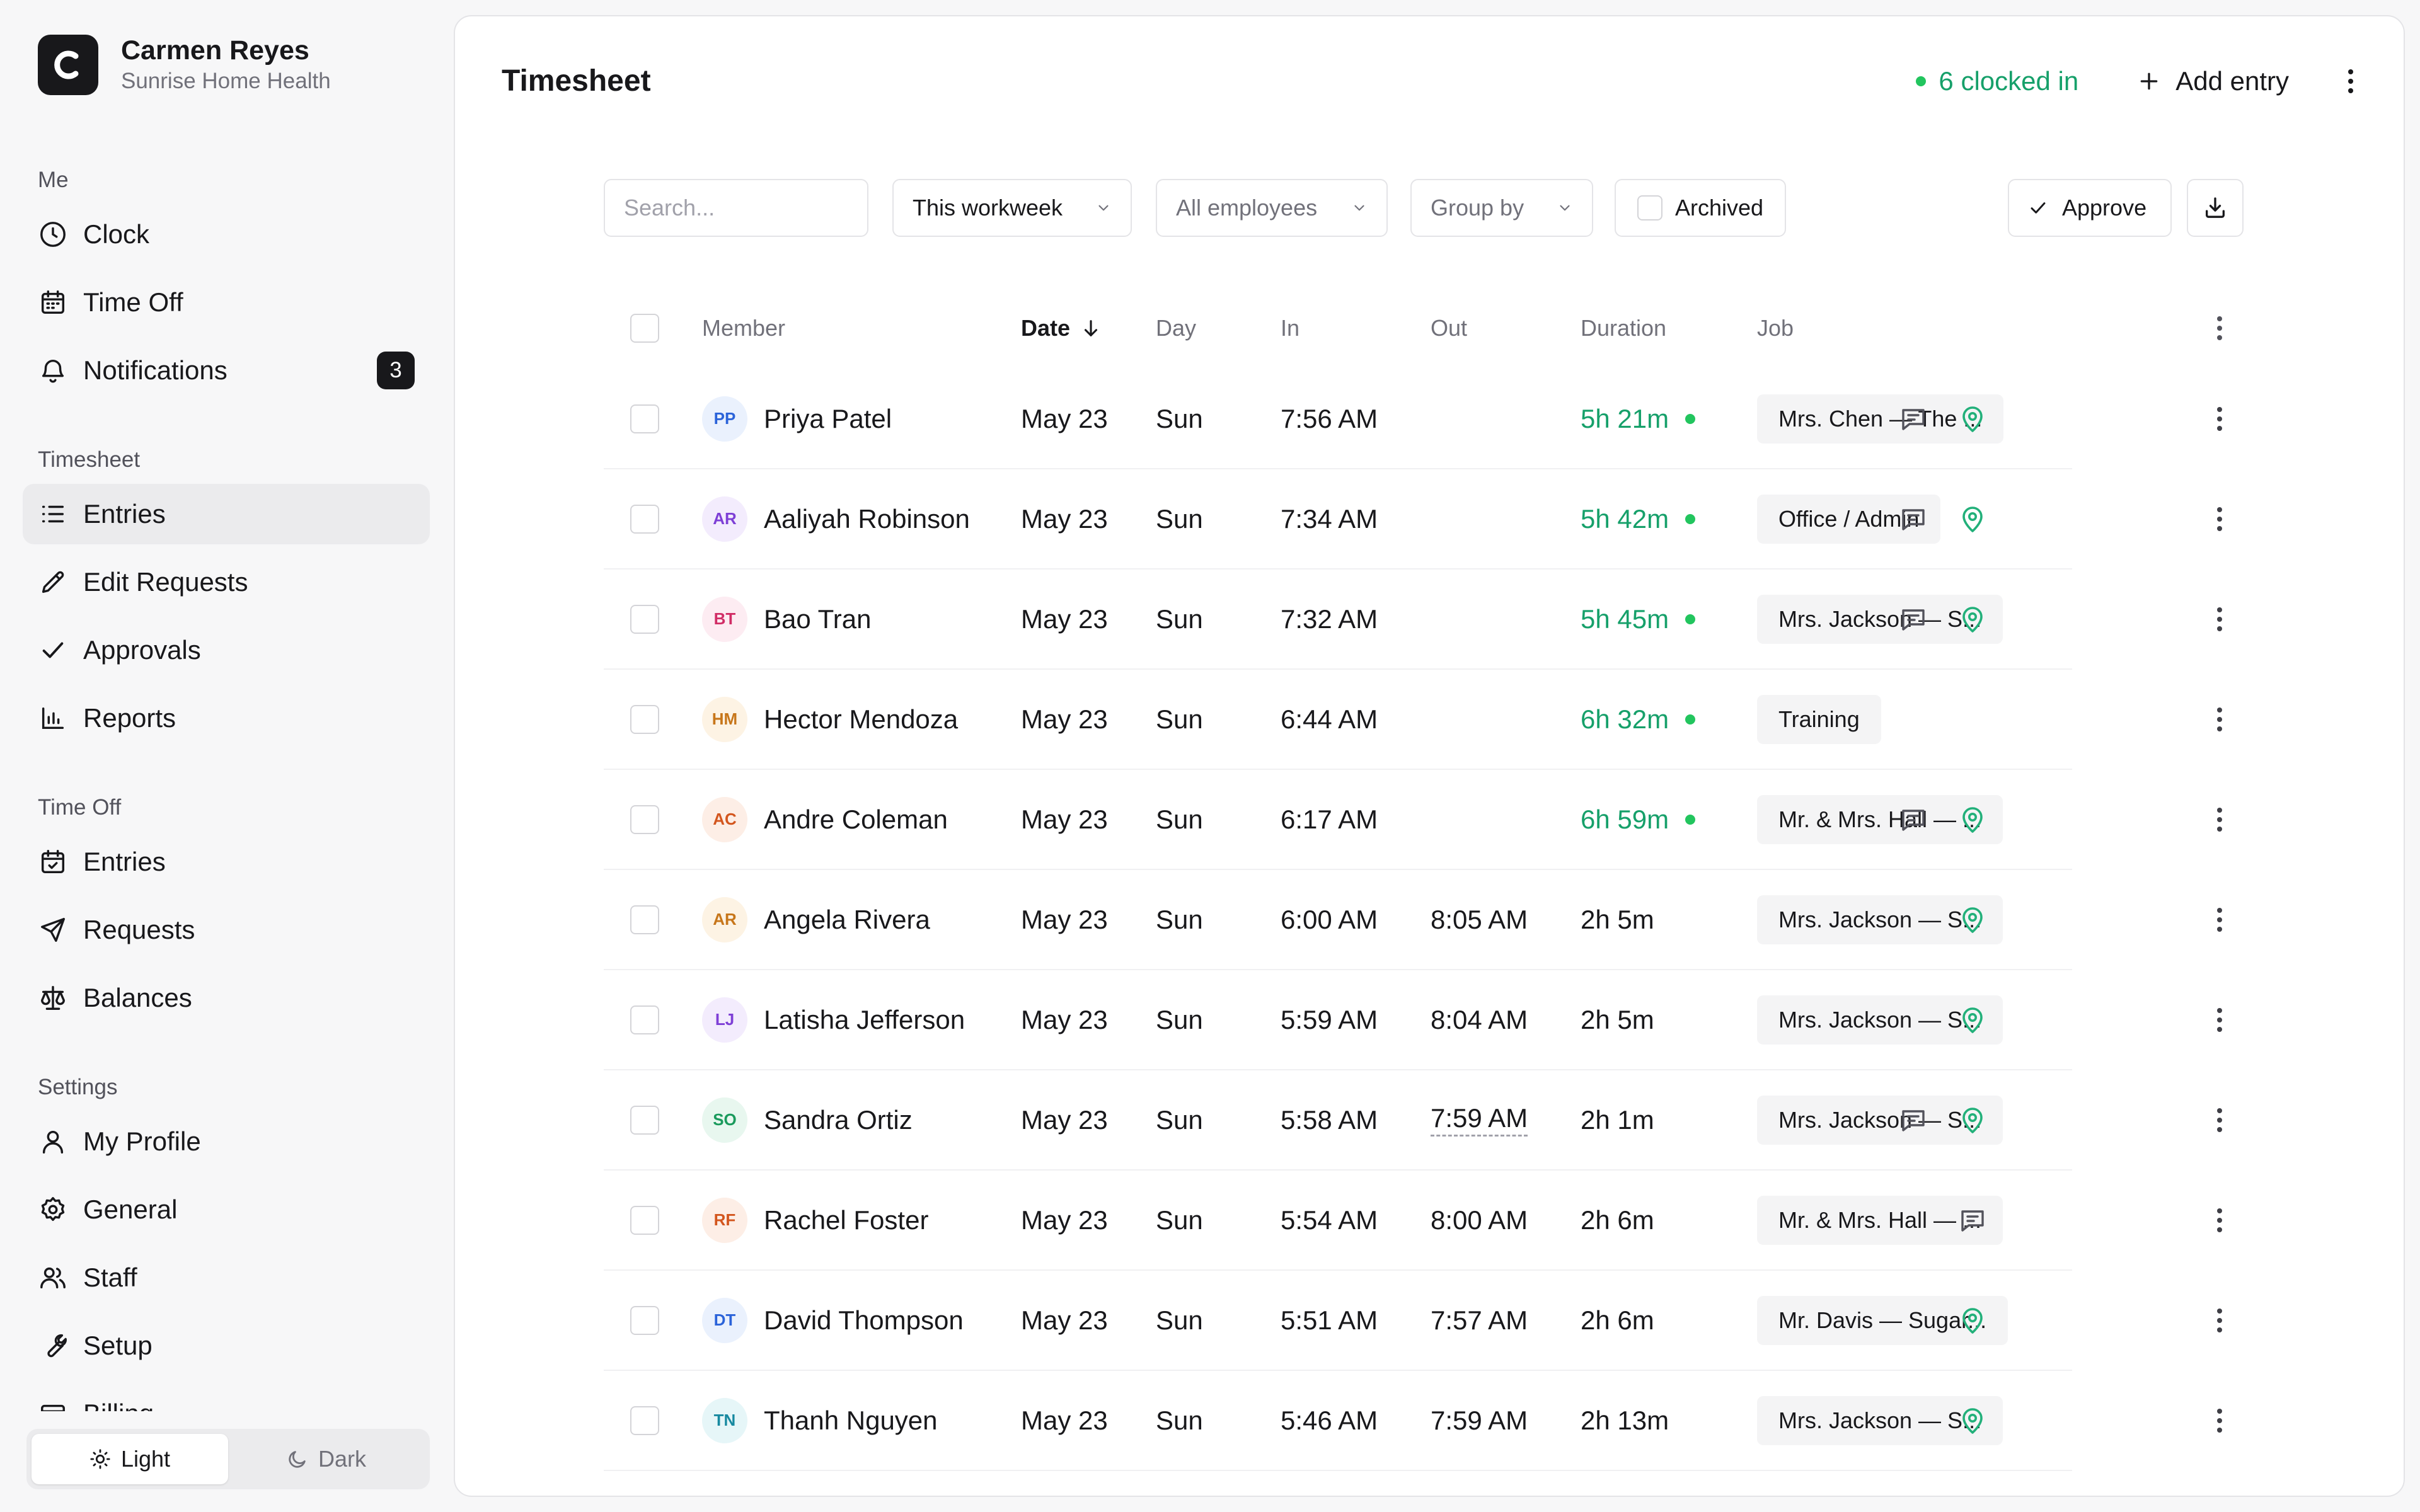  I want to click on add-entry-button: Add entry, so click(2212, 81).